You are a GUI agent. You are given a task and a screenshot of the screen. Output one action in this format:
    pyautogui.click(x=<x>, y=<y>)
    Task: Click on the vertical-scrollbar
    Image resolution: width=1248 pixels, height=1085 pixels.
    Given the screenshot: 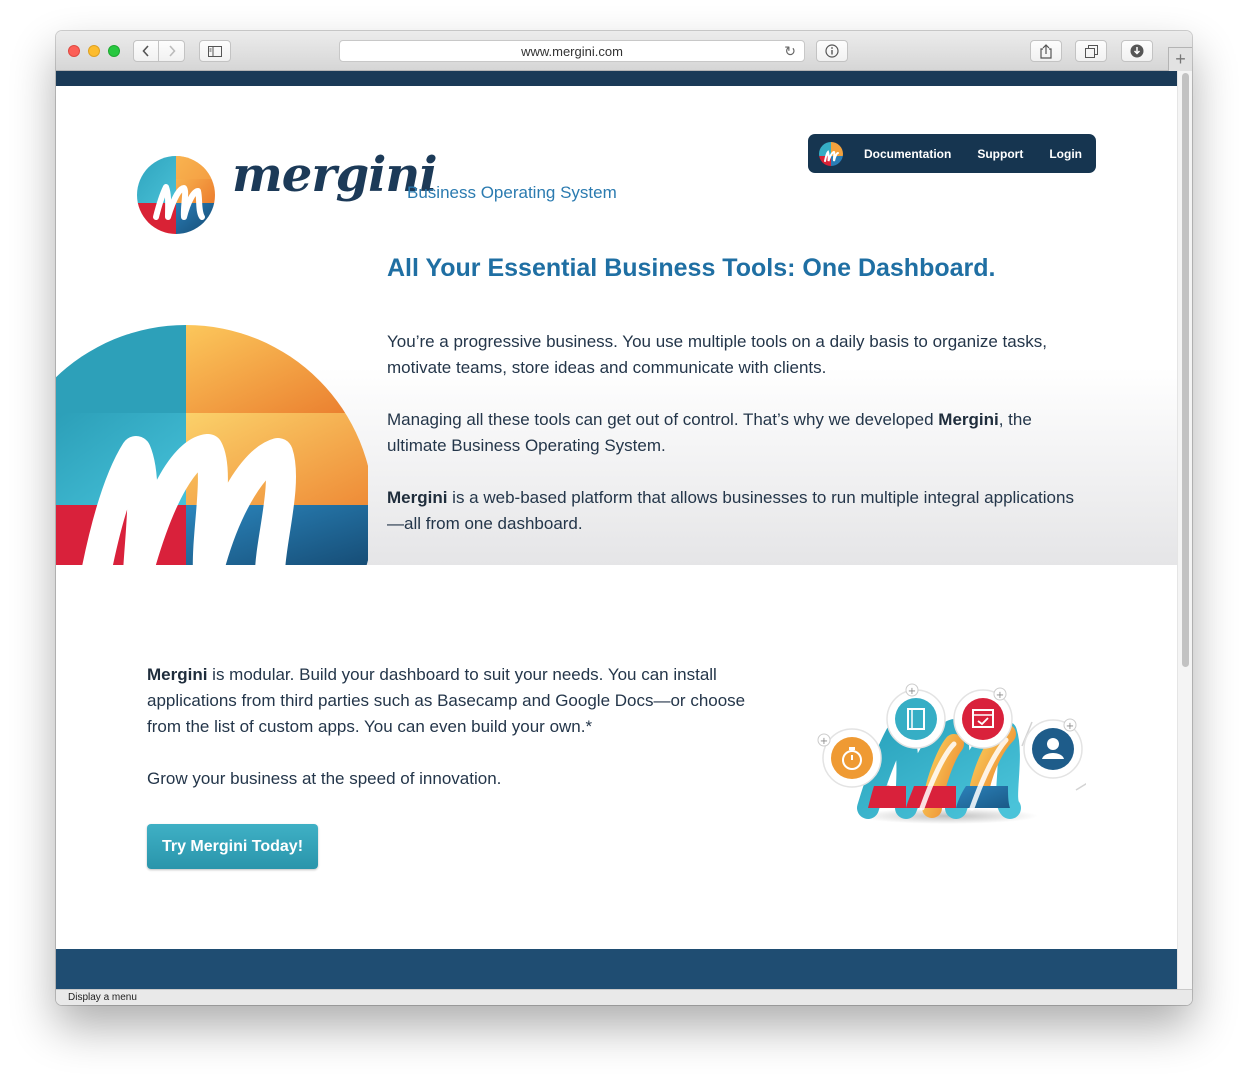 What is the action you would take?
    pyautogui.click(x=1184, y=530)
    